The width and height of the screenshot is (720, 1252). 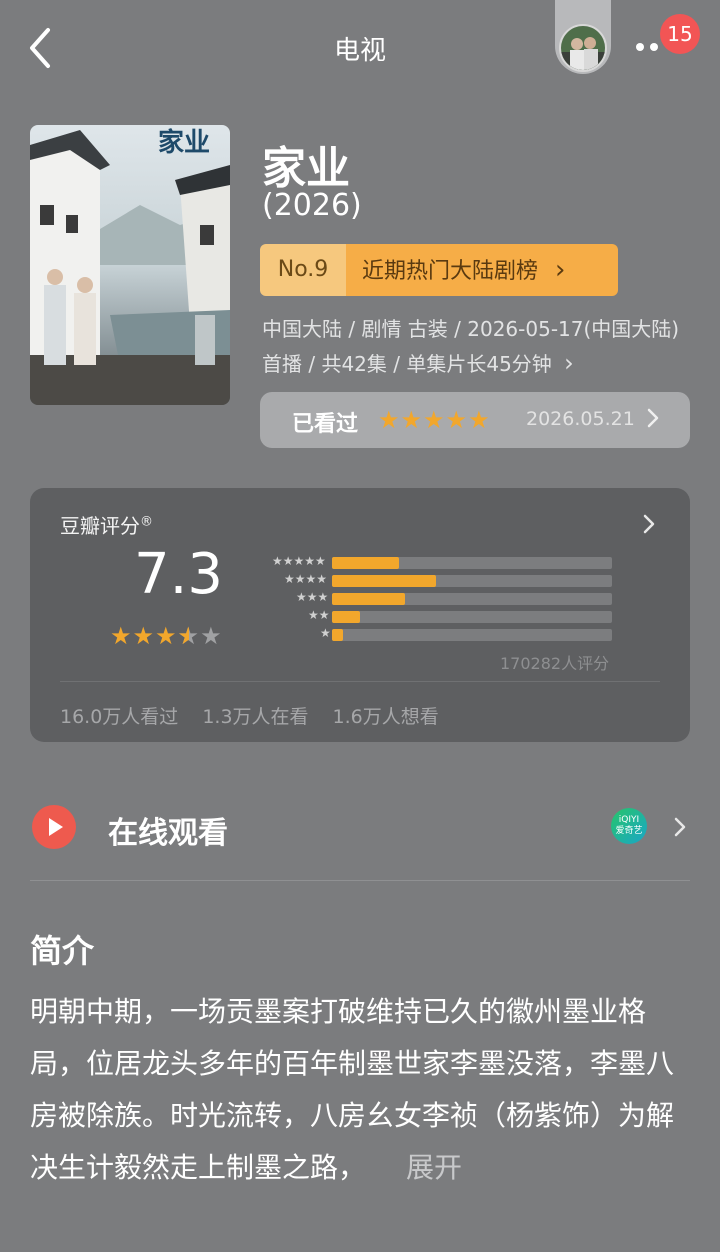 What do you see at coordinates (629, 820) in the screenshot?
I see `provider-logo-line1: iQIYI` at bounding box center [629, 820].